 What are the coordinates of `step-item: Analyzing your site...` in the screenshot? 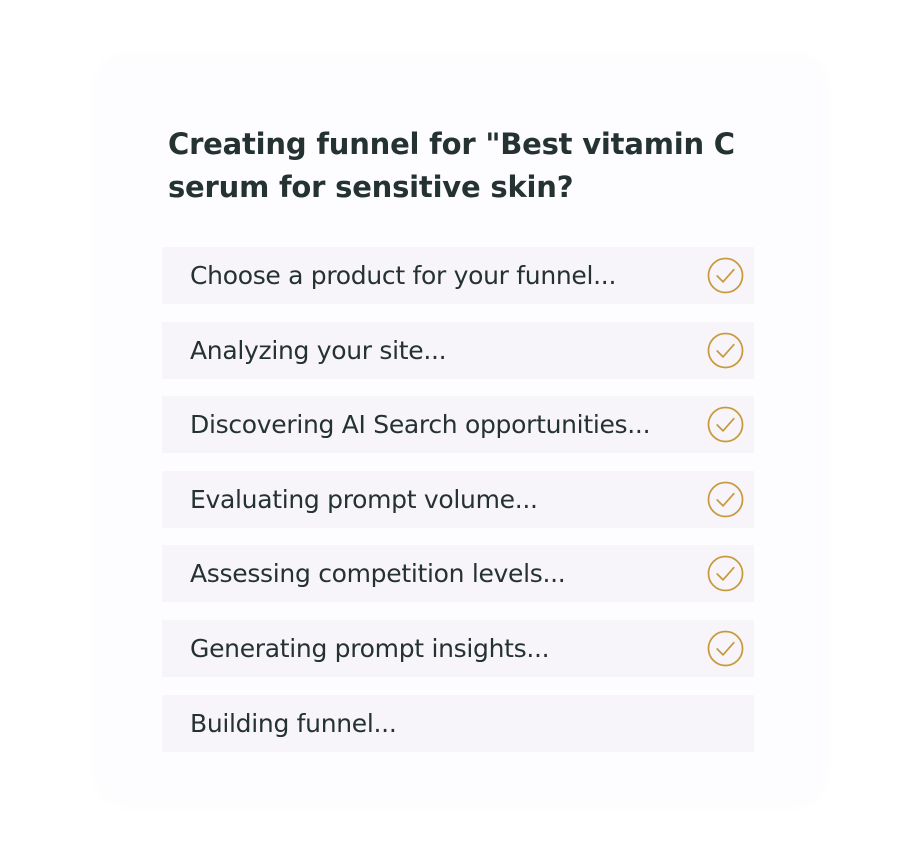 It's located at (458, 350).